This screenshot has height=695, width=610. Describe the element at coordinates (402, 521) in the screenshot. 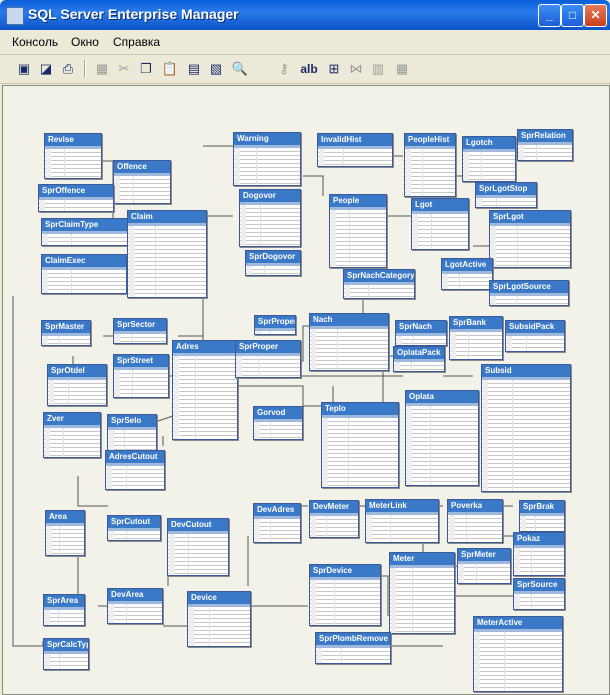

I see `table-meterlink: MeterLink` at that location.